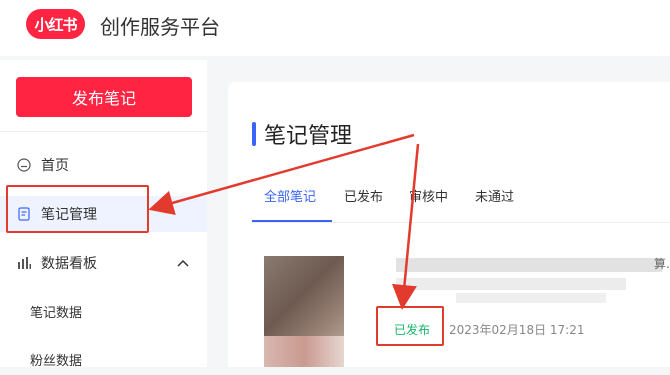 The width and height of the screenshot is (670, 375). Describe the element at coordinates (103, 311) in the screenshot. I see `sidebar-subitem-note-data: 笔记数据` at that location.